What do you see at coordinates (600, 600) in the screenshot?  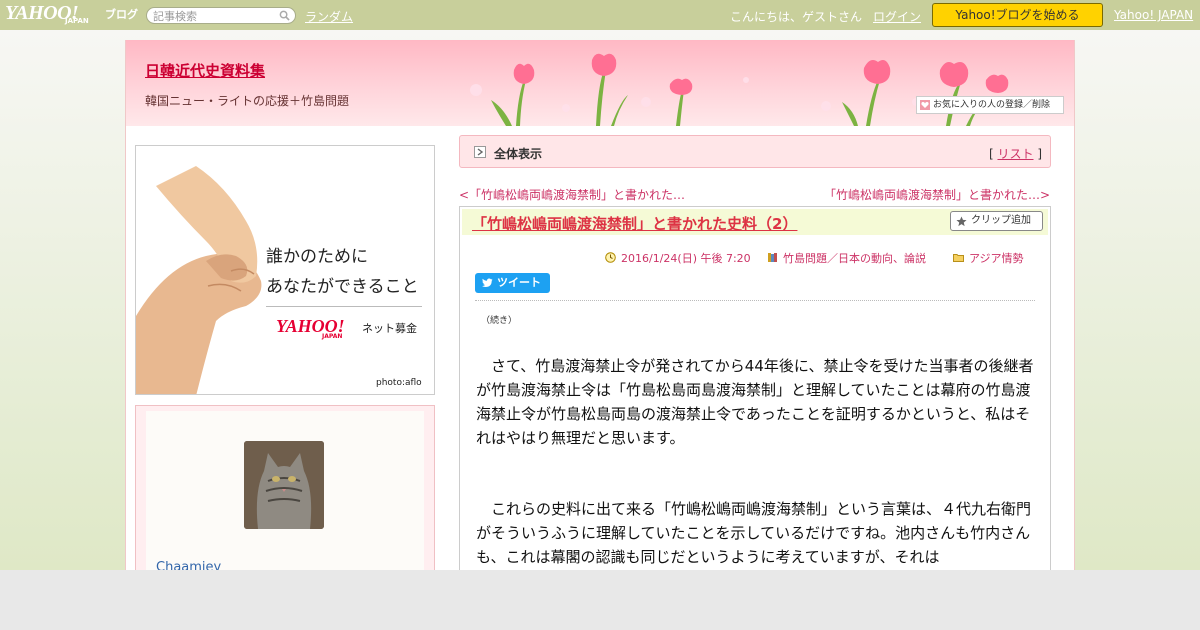 I see `footer-band` at bounding box center [600, 600].